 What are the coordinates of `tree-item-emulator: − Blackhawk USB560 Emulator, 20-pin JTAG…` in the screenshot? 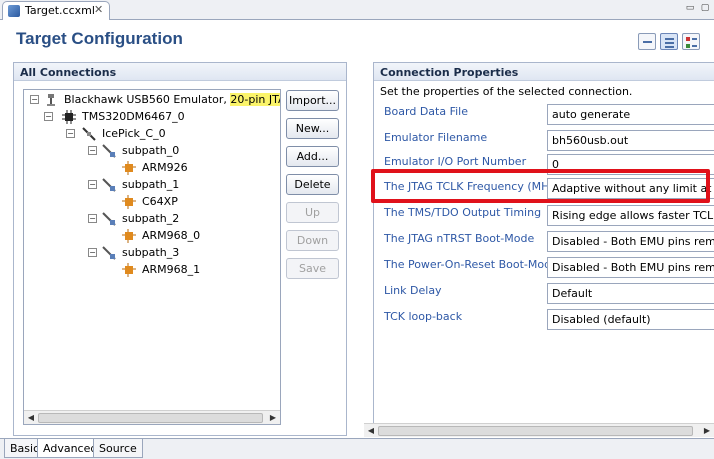 It's located at (152, 100).